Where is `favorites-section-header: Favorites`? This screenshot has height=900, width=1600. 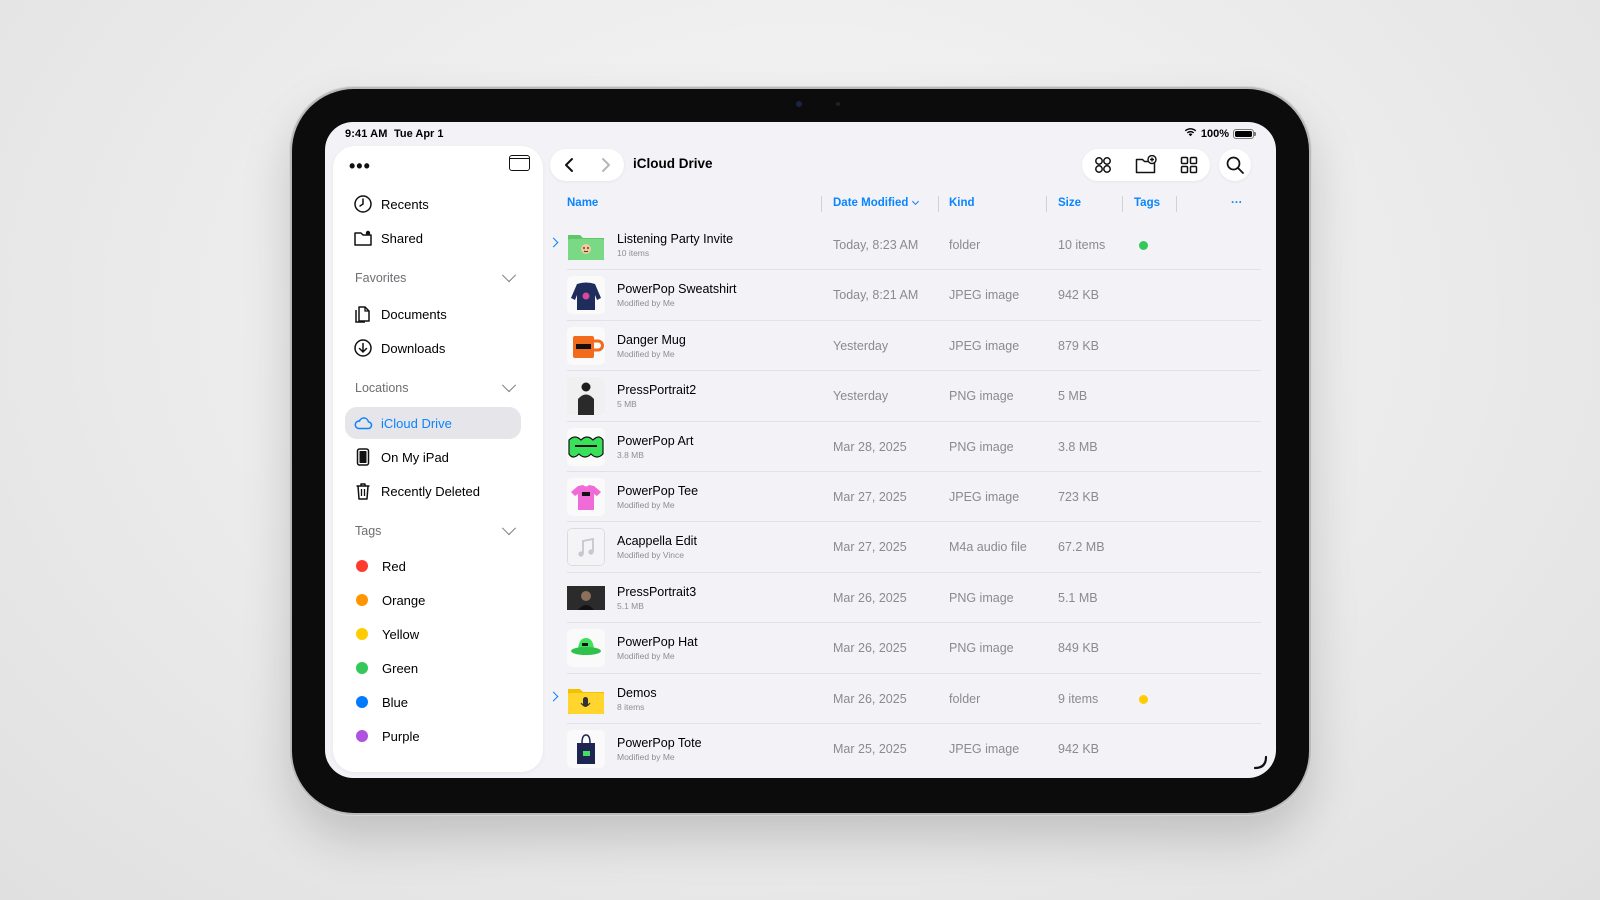 favorites-section-header: Favorites is located at coordinates (436, 278).